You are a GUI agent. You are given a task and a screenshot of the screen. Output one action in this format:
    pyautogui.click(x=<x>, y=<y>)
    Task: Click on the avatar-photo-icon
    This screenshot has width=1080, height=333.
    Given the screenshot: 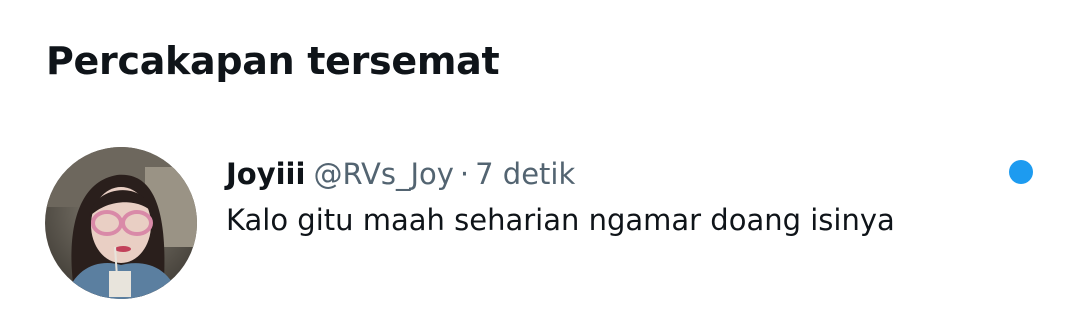 What is the action you would take?
    pyautogui.click(x=121, y=223)
    